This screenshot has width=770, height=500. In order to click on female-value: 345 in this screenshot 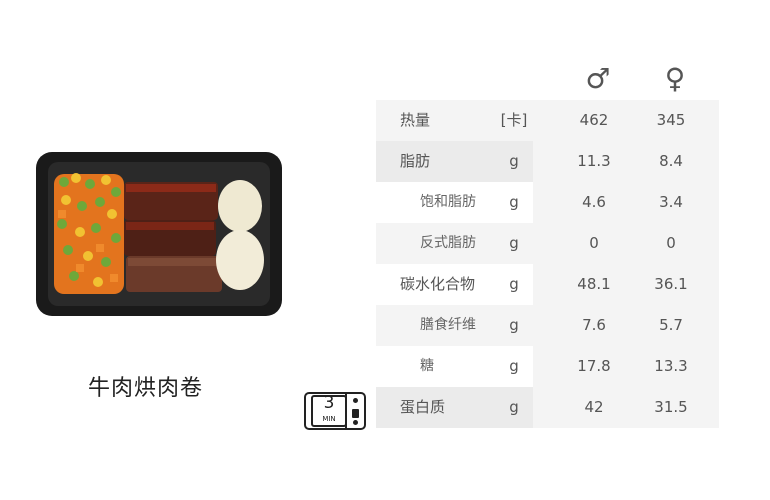, I will do `click(671, 120)`.